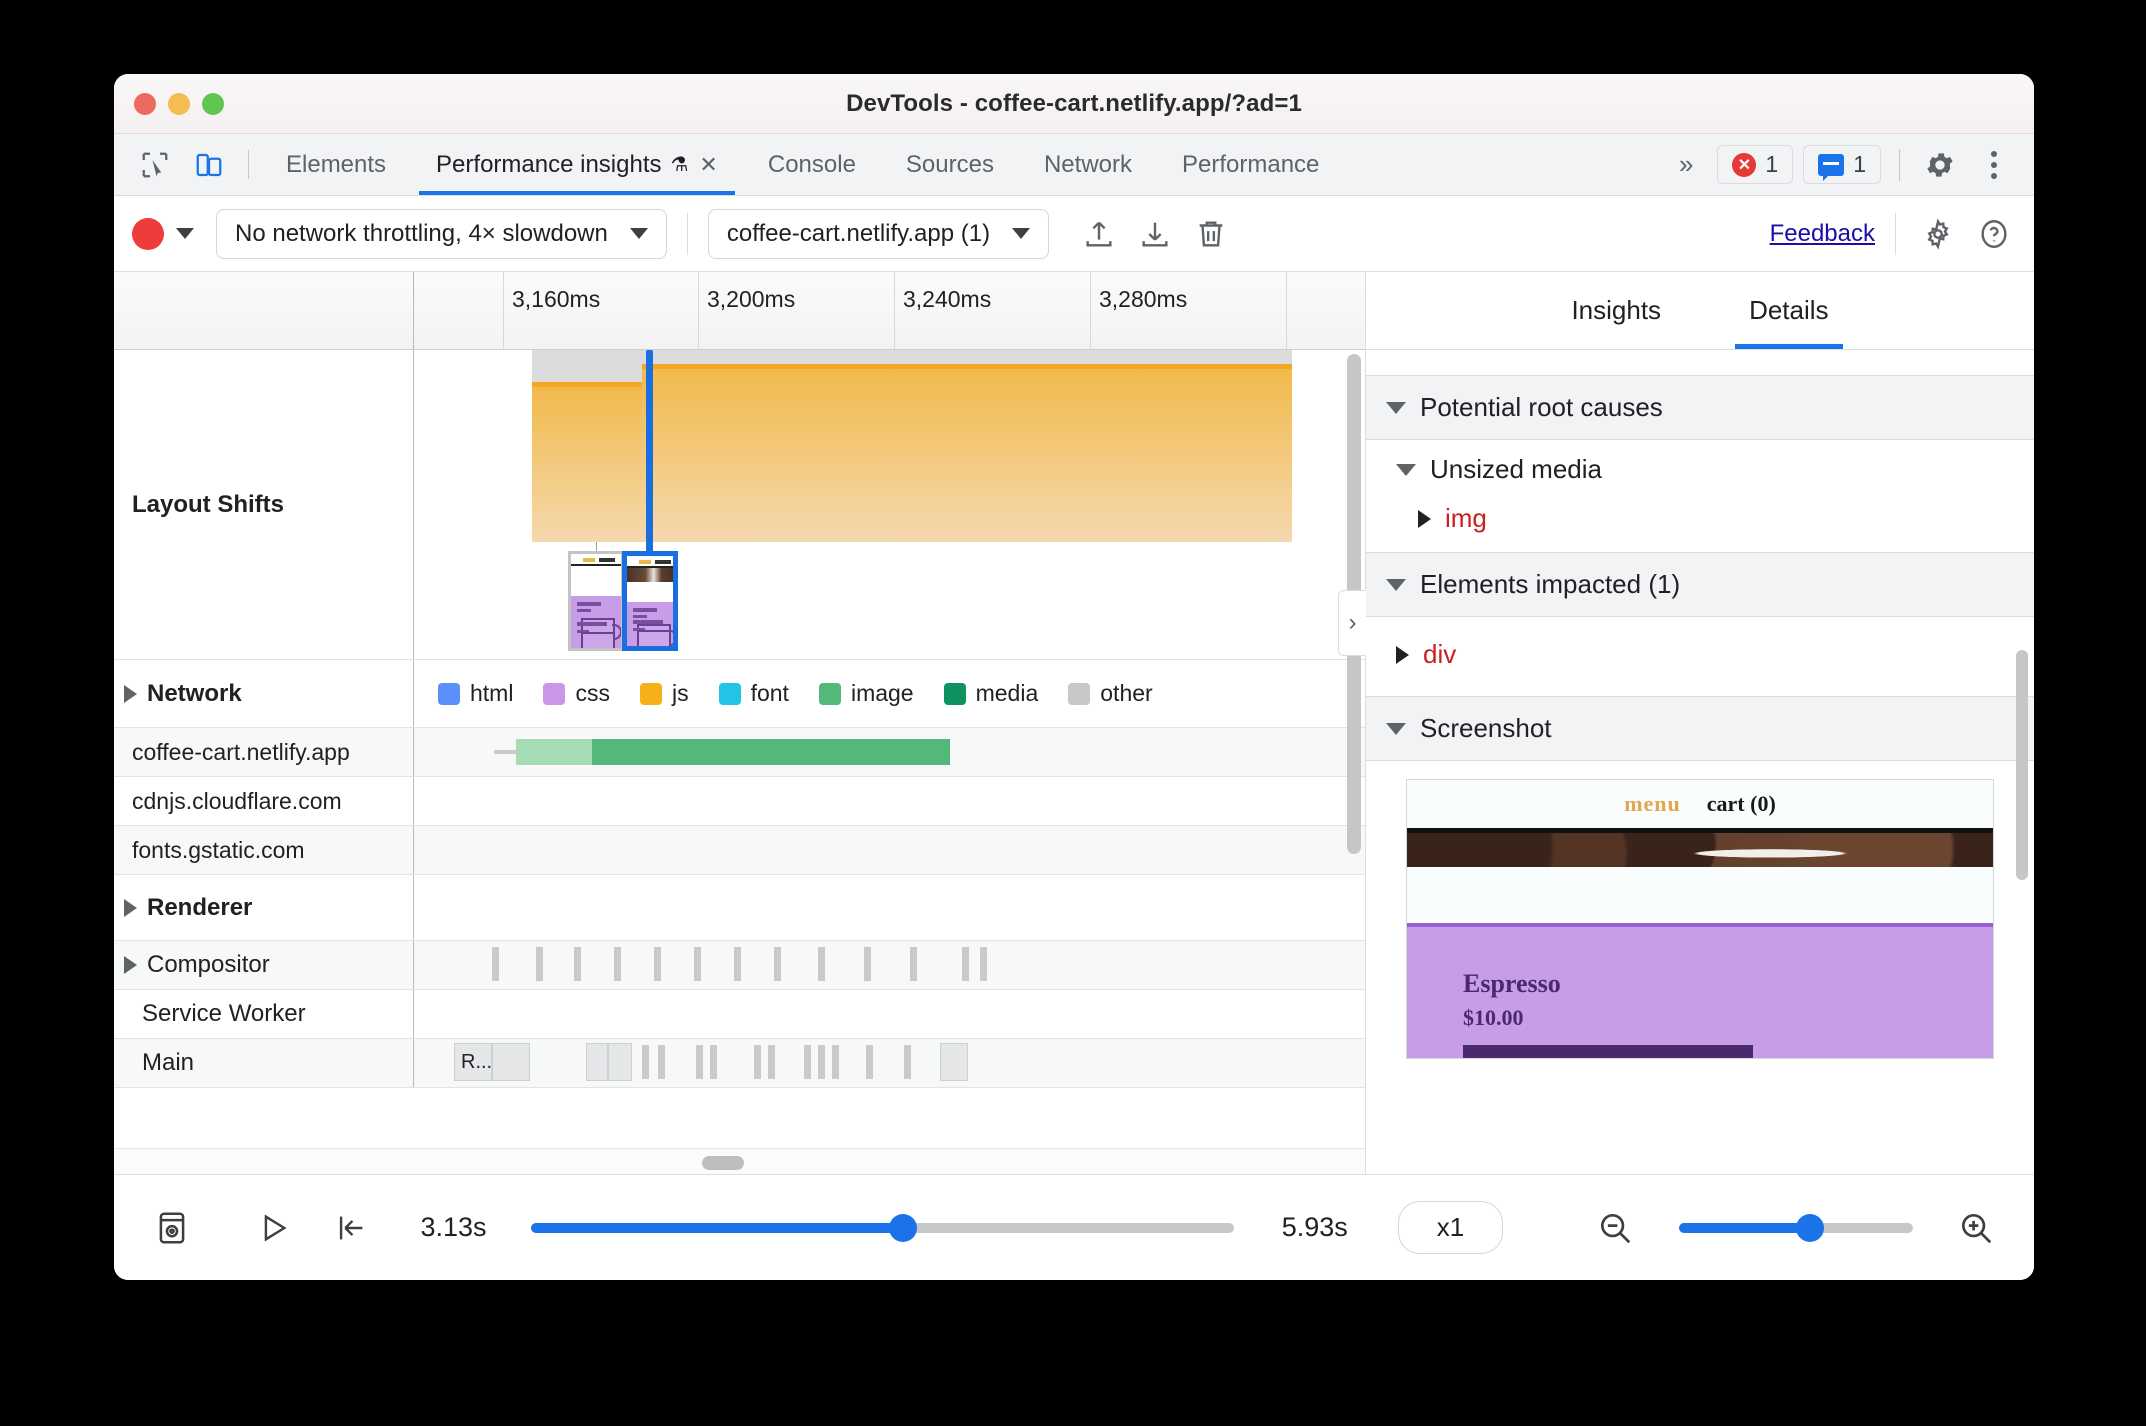 The width and height of the screenshot is (2146, 1426). What do you see at coordinates (889, 907) in the screenshot?
I see `renderer-canvas` at bounding box center [889, 907].